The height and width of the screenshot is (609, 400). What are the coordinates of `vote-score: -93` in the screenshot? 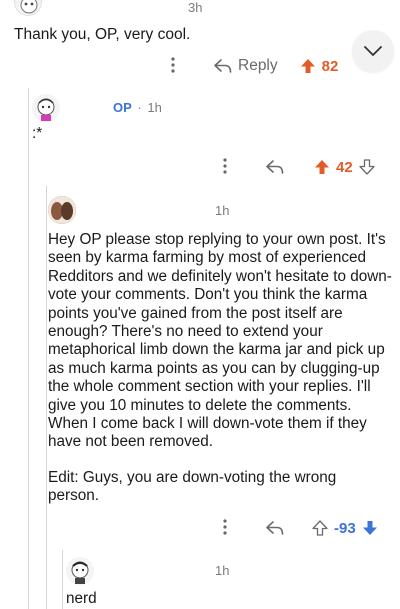 It's located at (345, 528).